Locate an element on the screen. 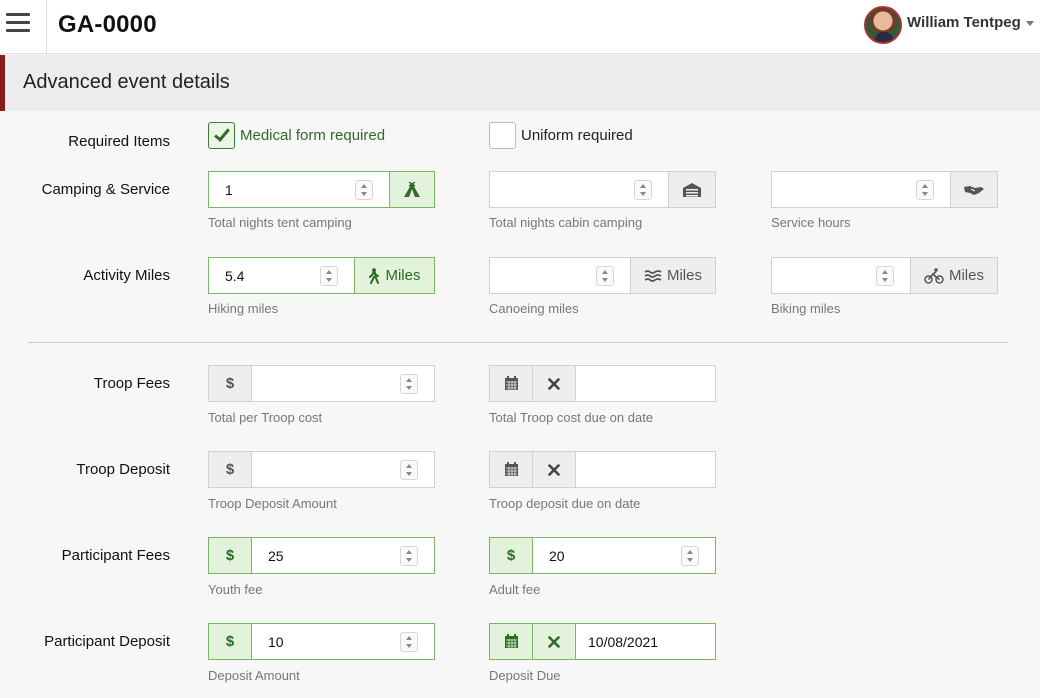 This screenshot has height=698, width=1040. tent-nights-group: 1 is located at coordinates (321, 189).